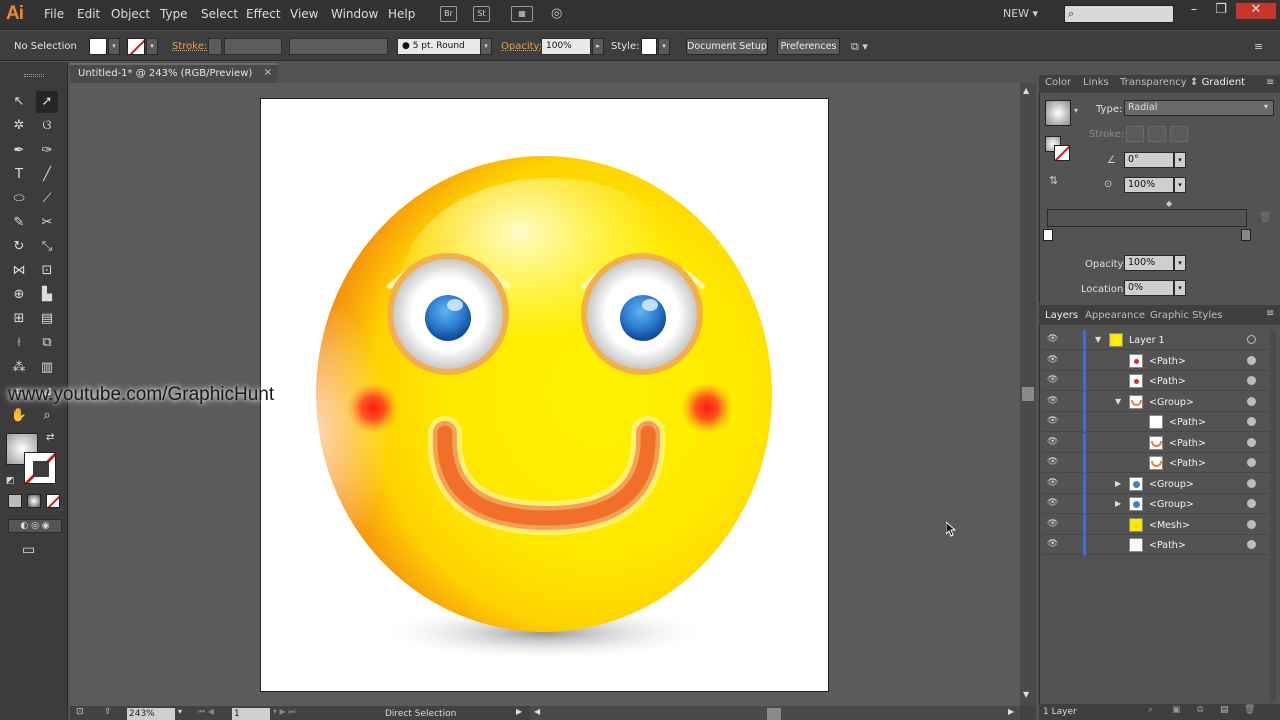  Describe the element at coordinates (1266, 106) in the screenshot. I see `gradient-type-dropdown-icon: ▾` at that location.